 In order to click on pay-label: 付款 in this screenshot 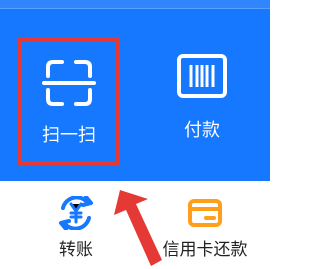, I will do `click(202, 130)`.